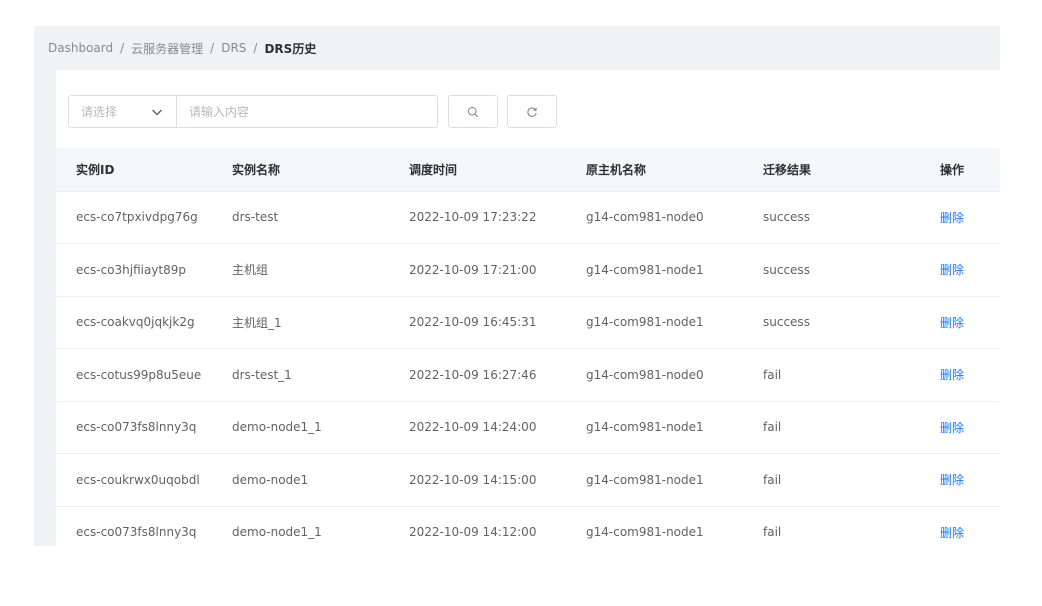  I want to click on cell-schedule-time: 2022-10-09 14:12:00, so click(497, 526).